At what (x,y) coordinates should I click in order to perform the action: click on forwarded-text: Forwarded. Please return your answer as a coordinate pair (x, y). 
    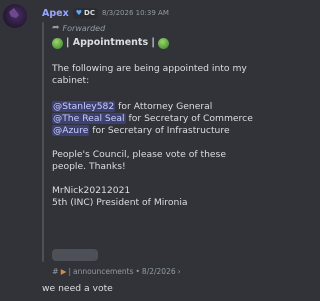
    Looking at the image, I should click on (84, 28).